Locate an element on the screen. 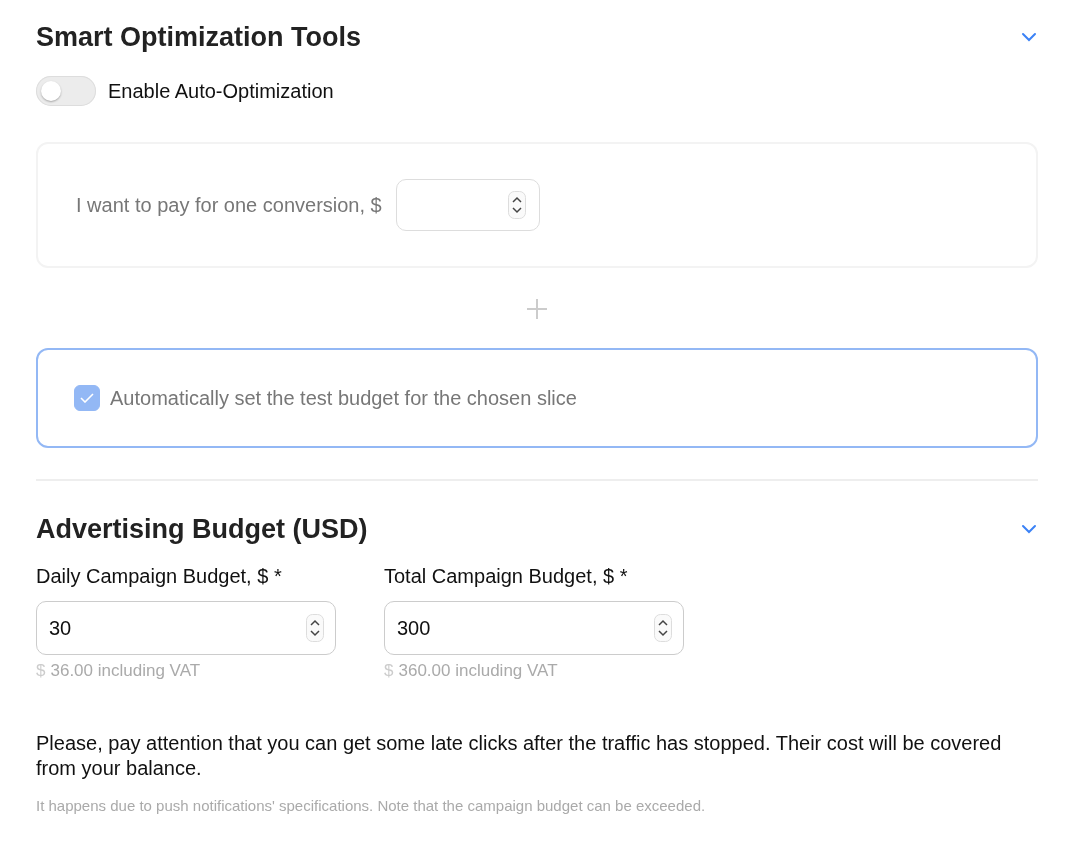 Image resolution: width=1072 pixels, height=842 pixels. note-text: It happens due to push notifications' specifications. Note that the campaign budget can be exceeded. is located at coordinates (371, 805).